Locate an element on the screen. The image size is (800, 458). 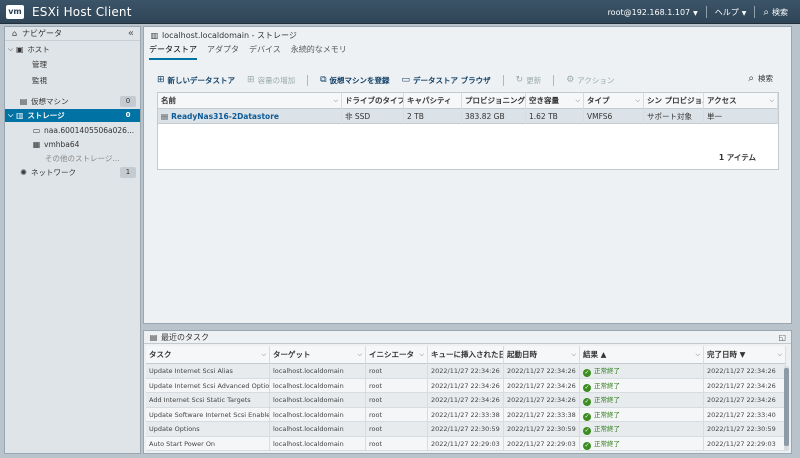
tab-datastores: データストア is located at coordinates (173, 52).